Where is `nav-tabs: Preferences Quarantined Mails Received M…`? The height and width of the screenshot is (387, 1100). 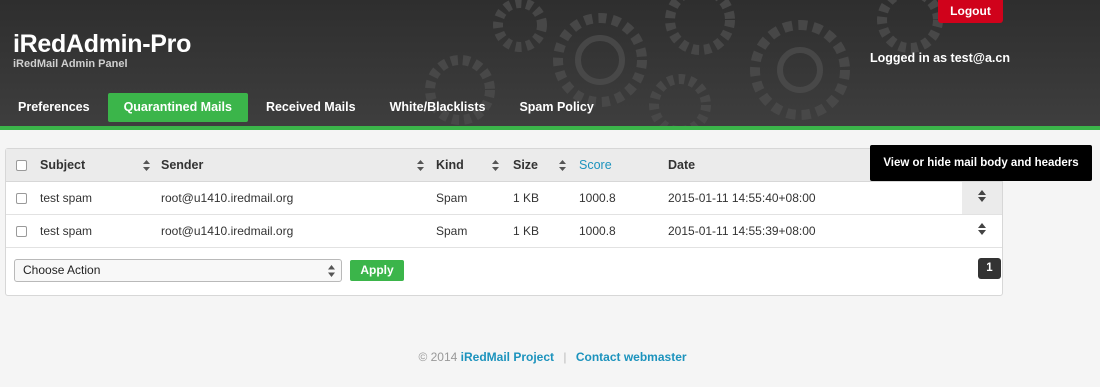
nav-tabs: Preferences Quarantined Mails Received M… is located at coordinates (306, 107).